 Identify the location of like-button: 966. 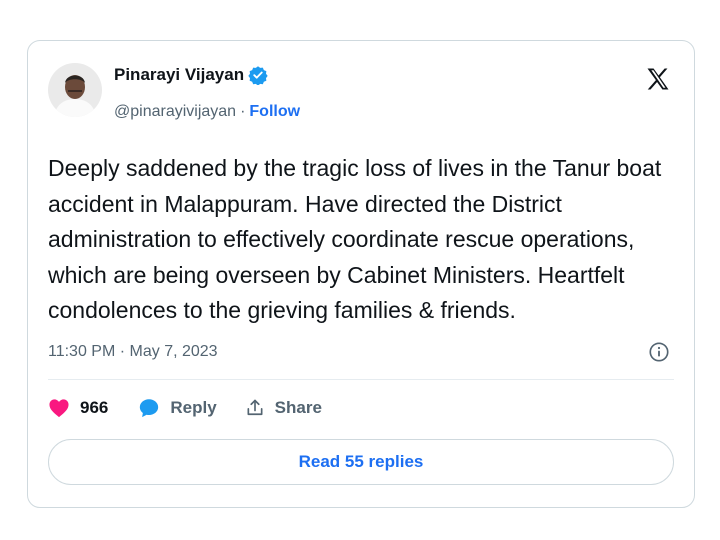
(78, 408).